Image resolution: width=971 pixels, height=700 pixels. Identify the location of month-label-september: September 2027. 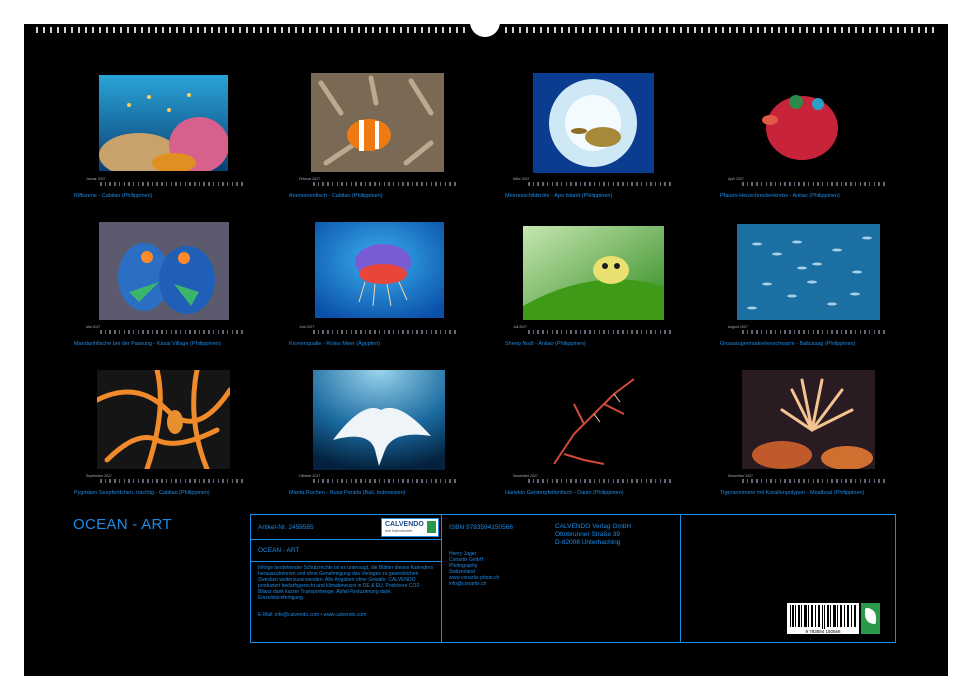
(99, 476).